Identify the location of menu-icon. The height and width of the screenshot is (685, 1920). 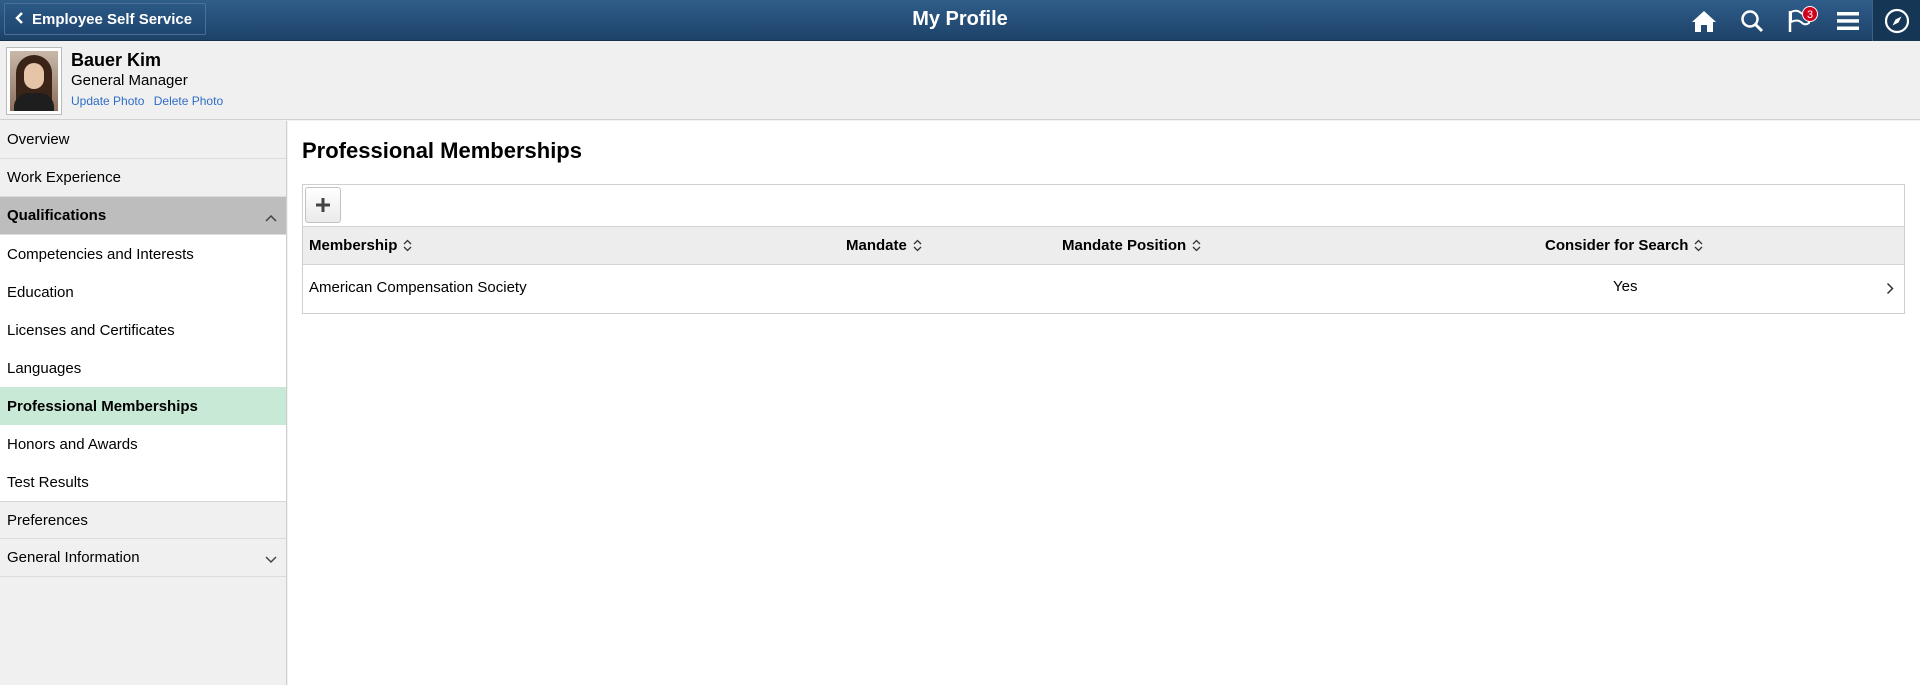
(1848, 20).